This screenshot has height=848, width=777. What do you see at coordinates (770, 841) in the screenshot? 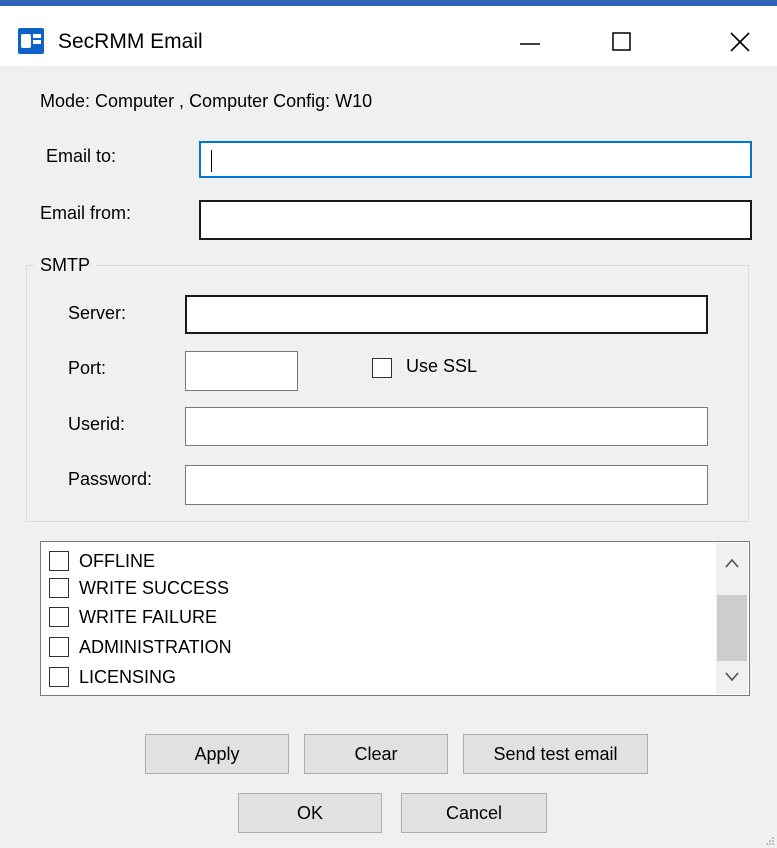
I see `resize-grip-icon` at bounding box center [770, 841].